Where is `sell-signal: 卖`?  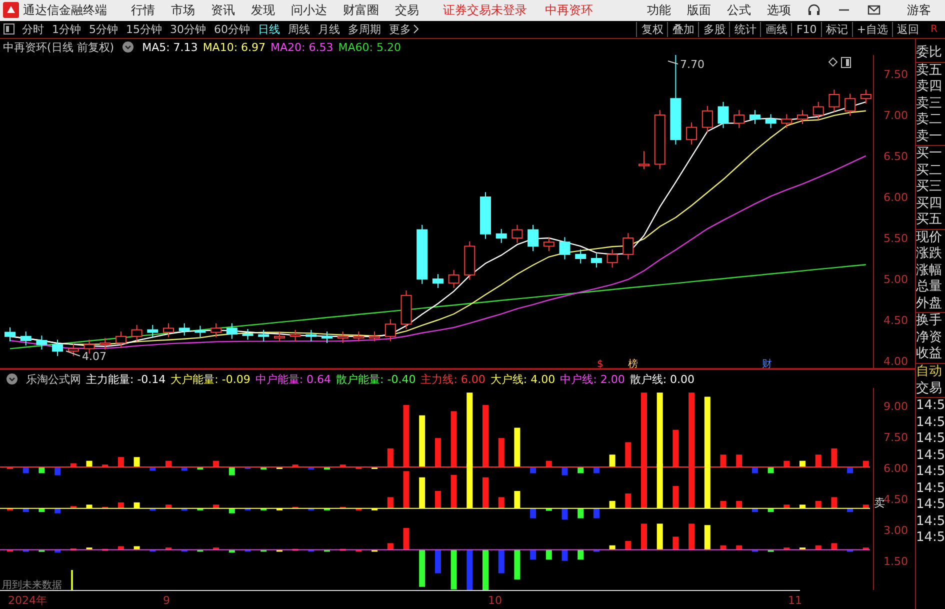
sell-signal: 卖 is located at coordinates (879, 503).